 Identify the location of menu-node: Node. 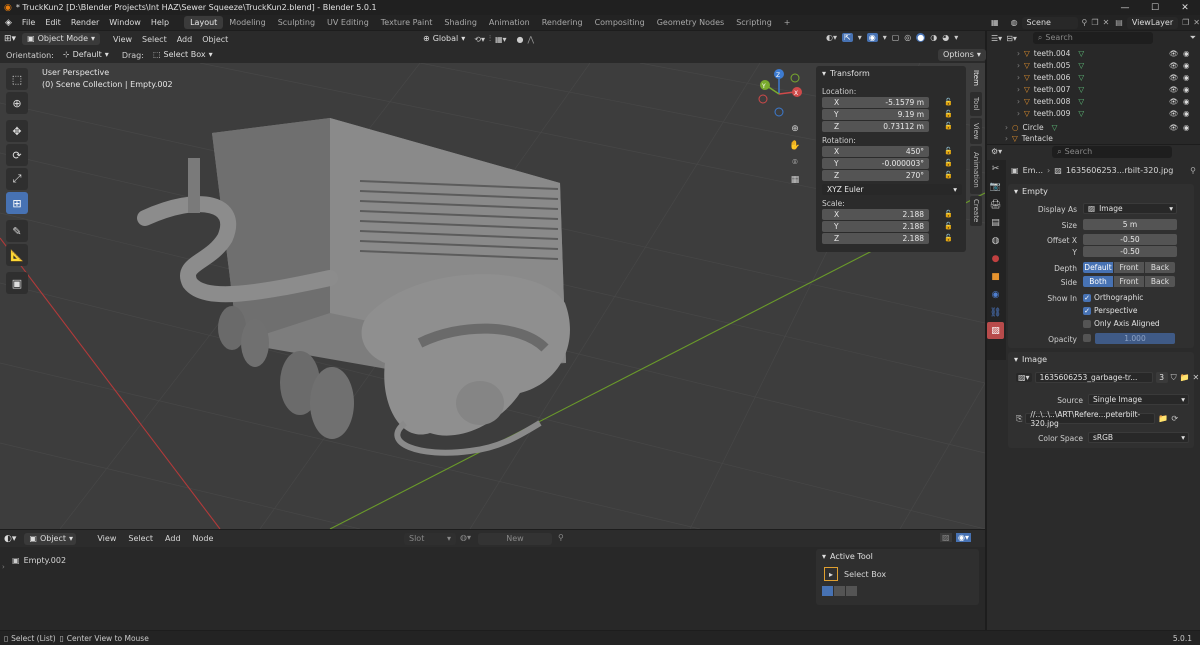
(203, 538).